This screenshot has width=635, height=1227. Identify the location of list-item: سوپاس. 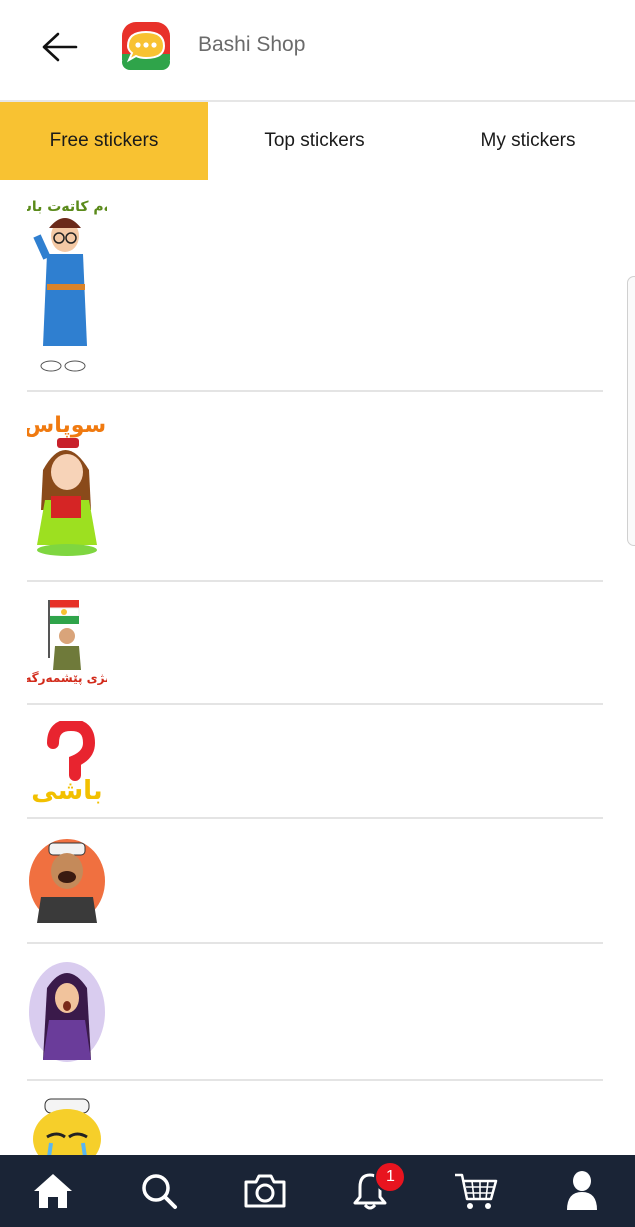
(315, 487).